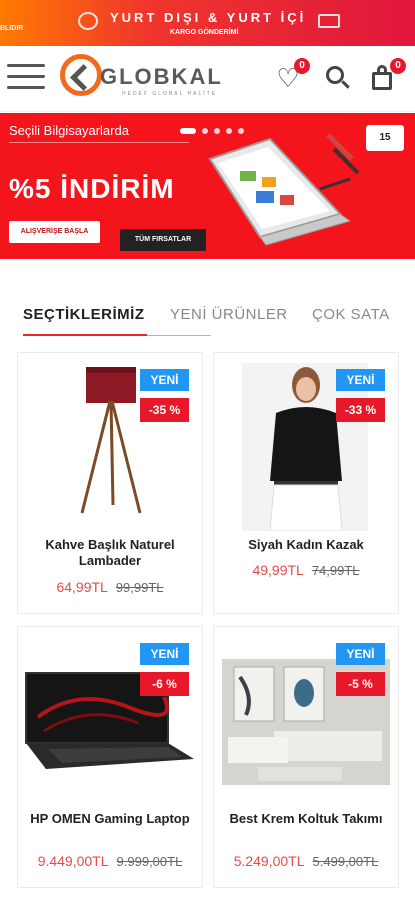 This screenshot has height=900, width=415. What do you see at coordinates (92, 188) in the screenshot?
I see `hero-headline: %5 İNDİRİM` at bounding box center [92, 188].